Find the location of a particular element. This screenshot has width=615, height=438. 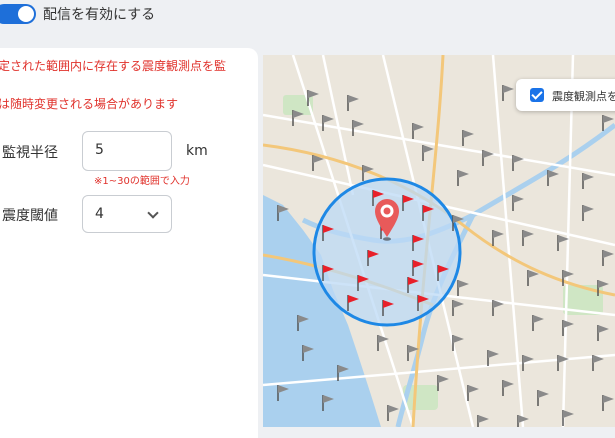

radius-unit: km is located at coordinates (197, 151).